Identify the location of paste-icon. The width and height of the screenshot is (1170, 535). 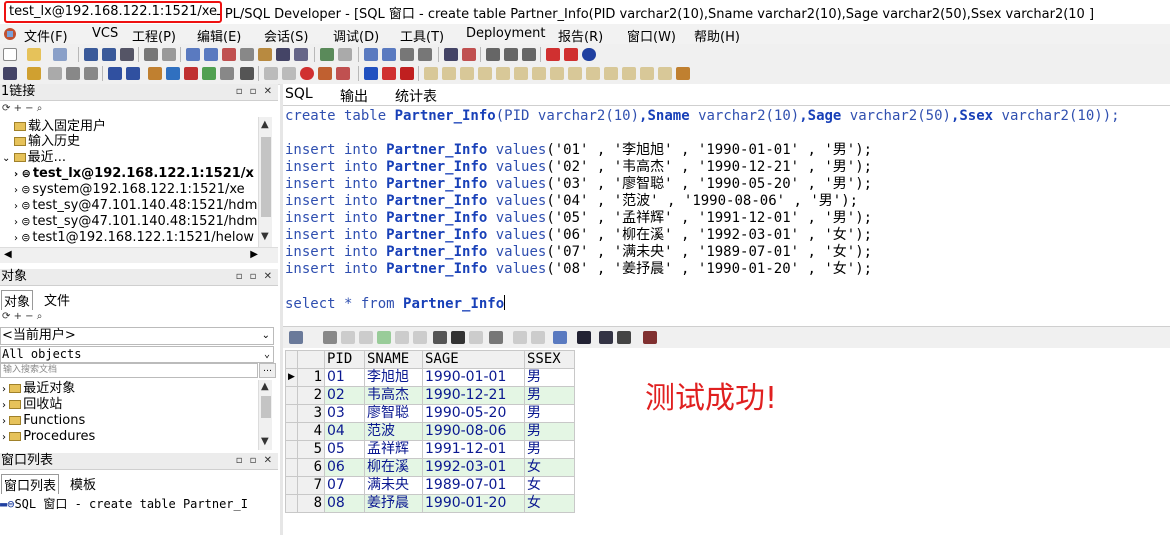
(265, 54).